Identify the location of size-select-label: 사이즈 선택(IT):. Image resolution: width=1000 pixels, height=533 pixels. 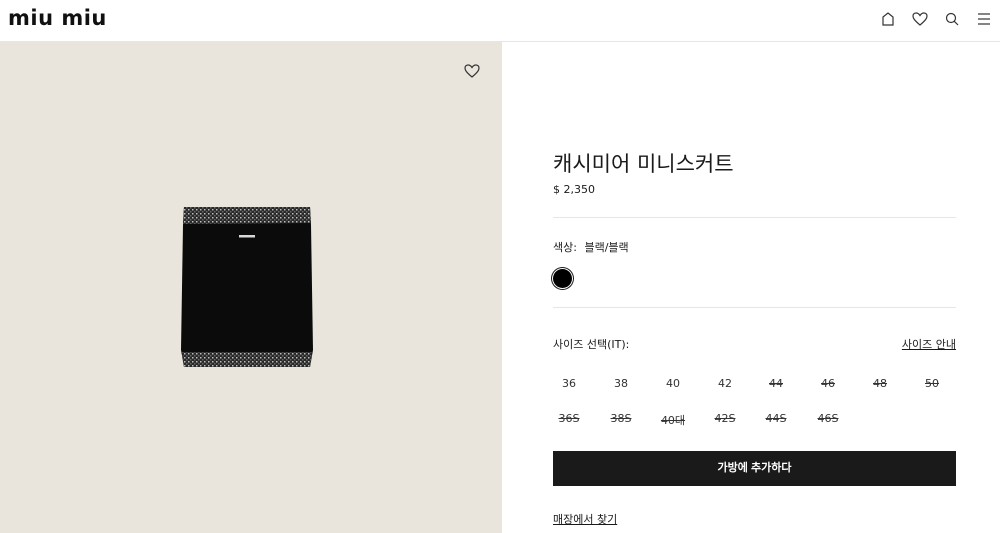
(591, 344).